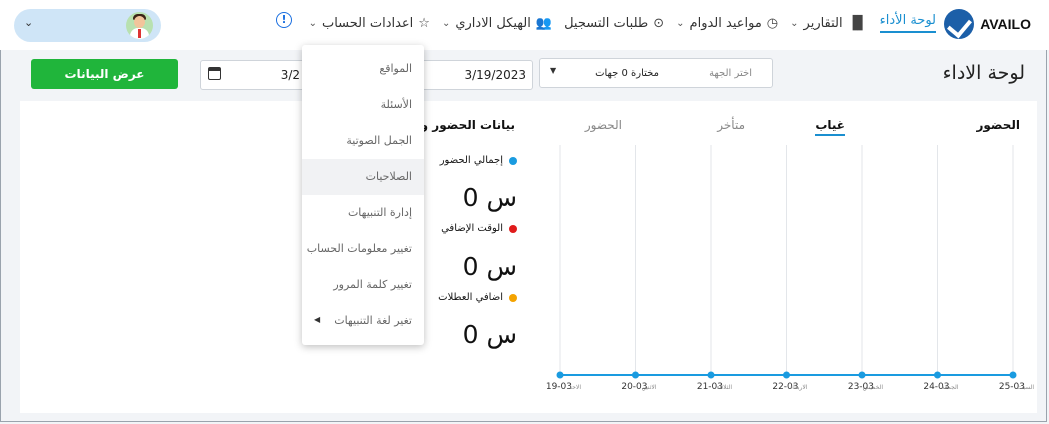 This screenshot has width=1049, height=424. I want to click on nav-registration-requests: ⊙ طلبات التسجيل, so click(614, 23).